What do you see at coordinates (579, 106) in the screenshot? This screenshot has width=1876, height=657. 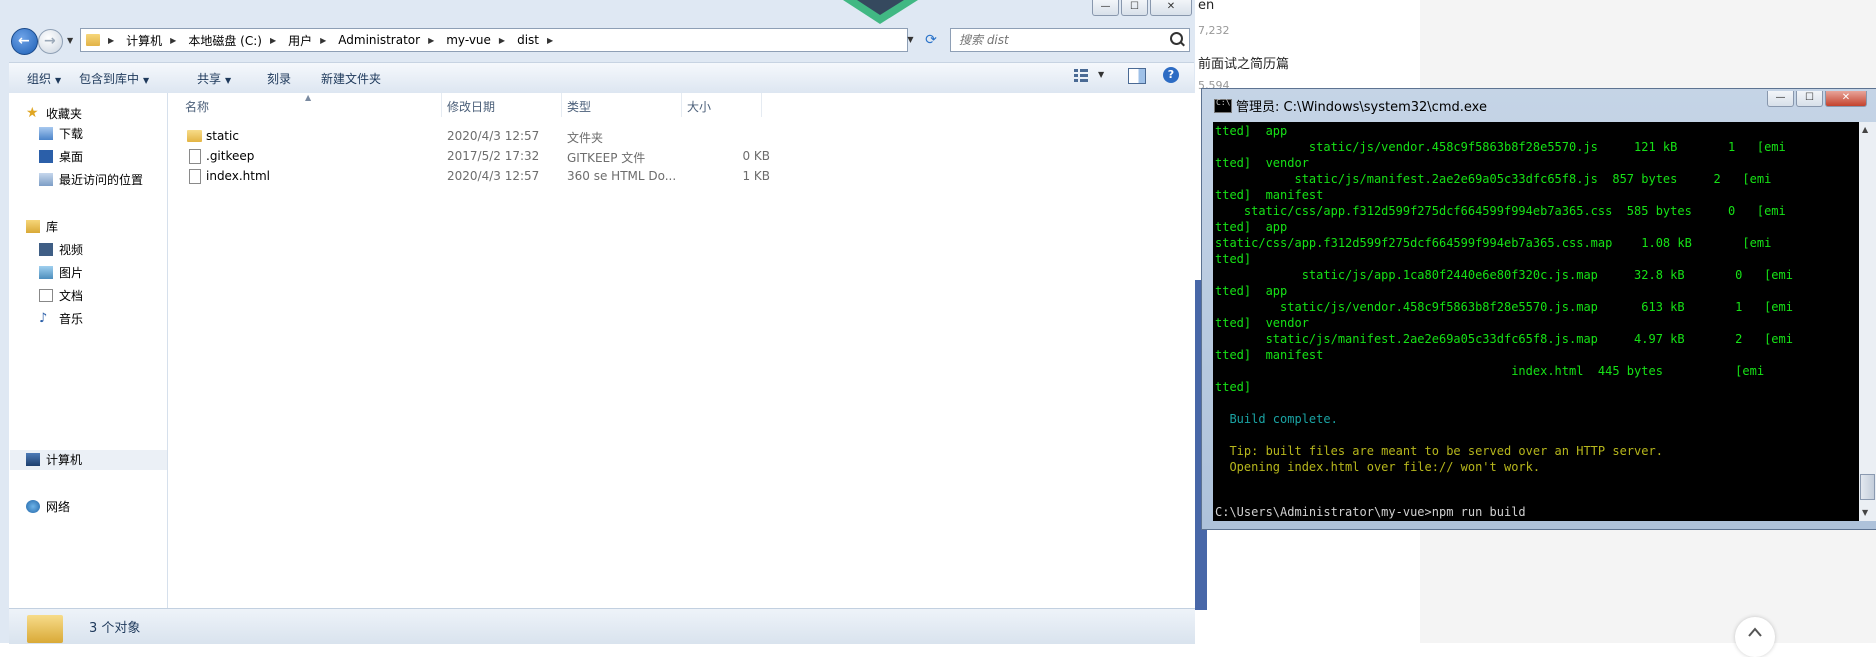 I see `column-header-type: 类型` at bounding box center [579, 106].